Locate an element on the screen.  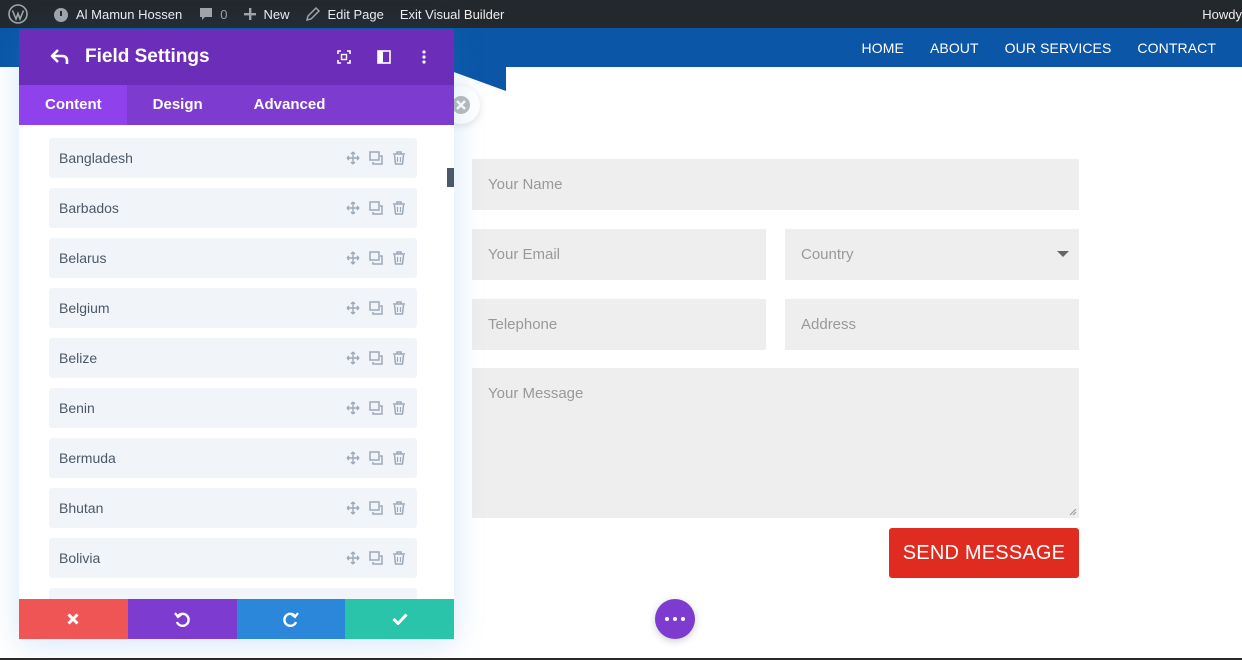
message-textarea: Your Message is located at coordinates (775, 443).